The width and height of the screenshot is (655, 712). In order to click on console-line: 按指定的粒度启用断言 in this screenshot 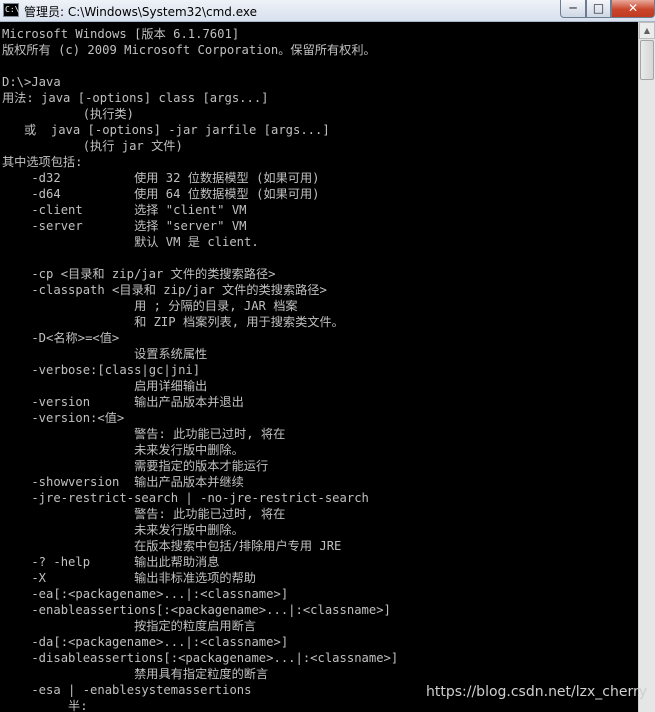, I will do `click(129, 626)`.